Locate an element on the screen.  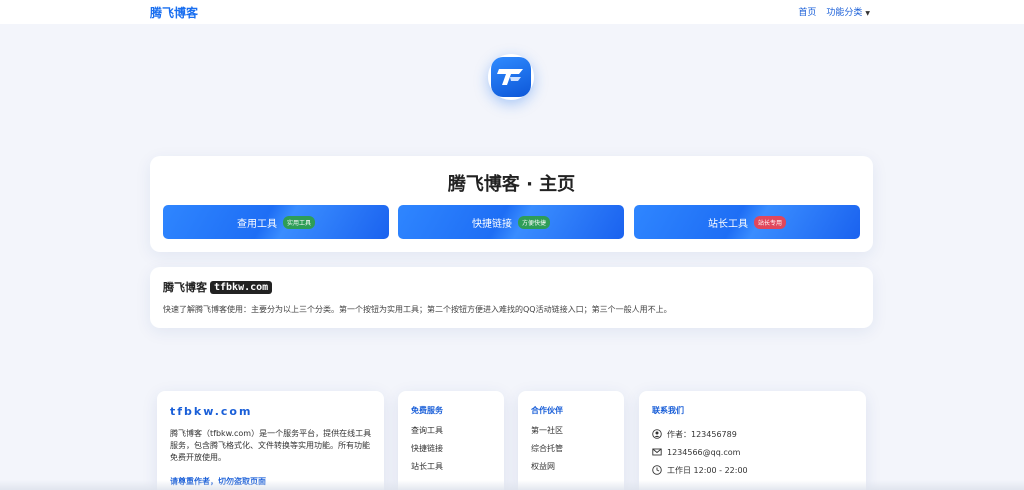
clock-icon is located at coordinates (657, 470).